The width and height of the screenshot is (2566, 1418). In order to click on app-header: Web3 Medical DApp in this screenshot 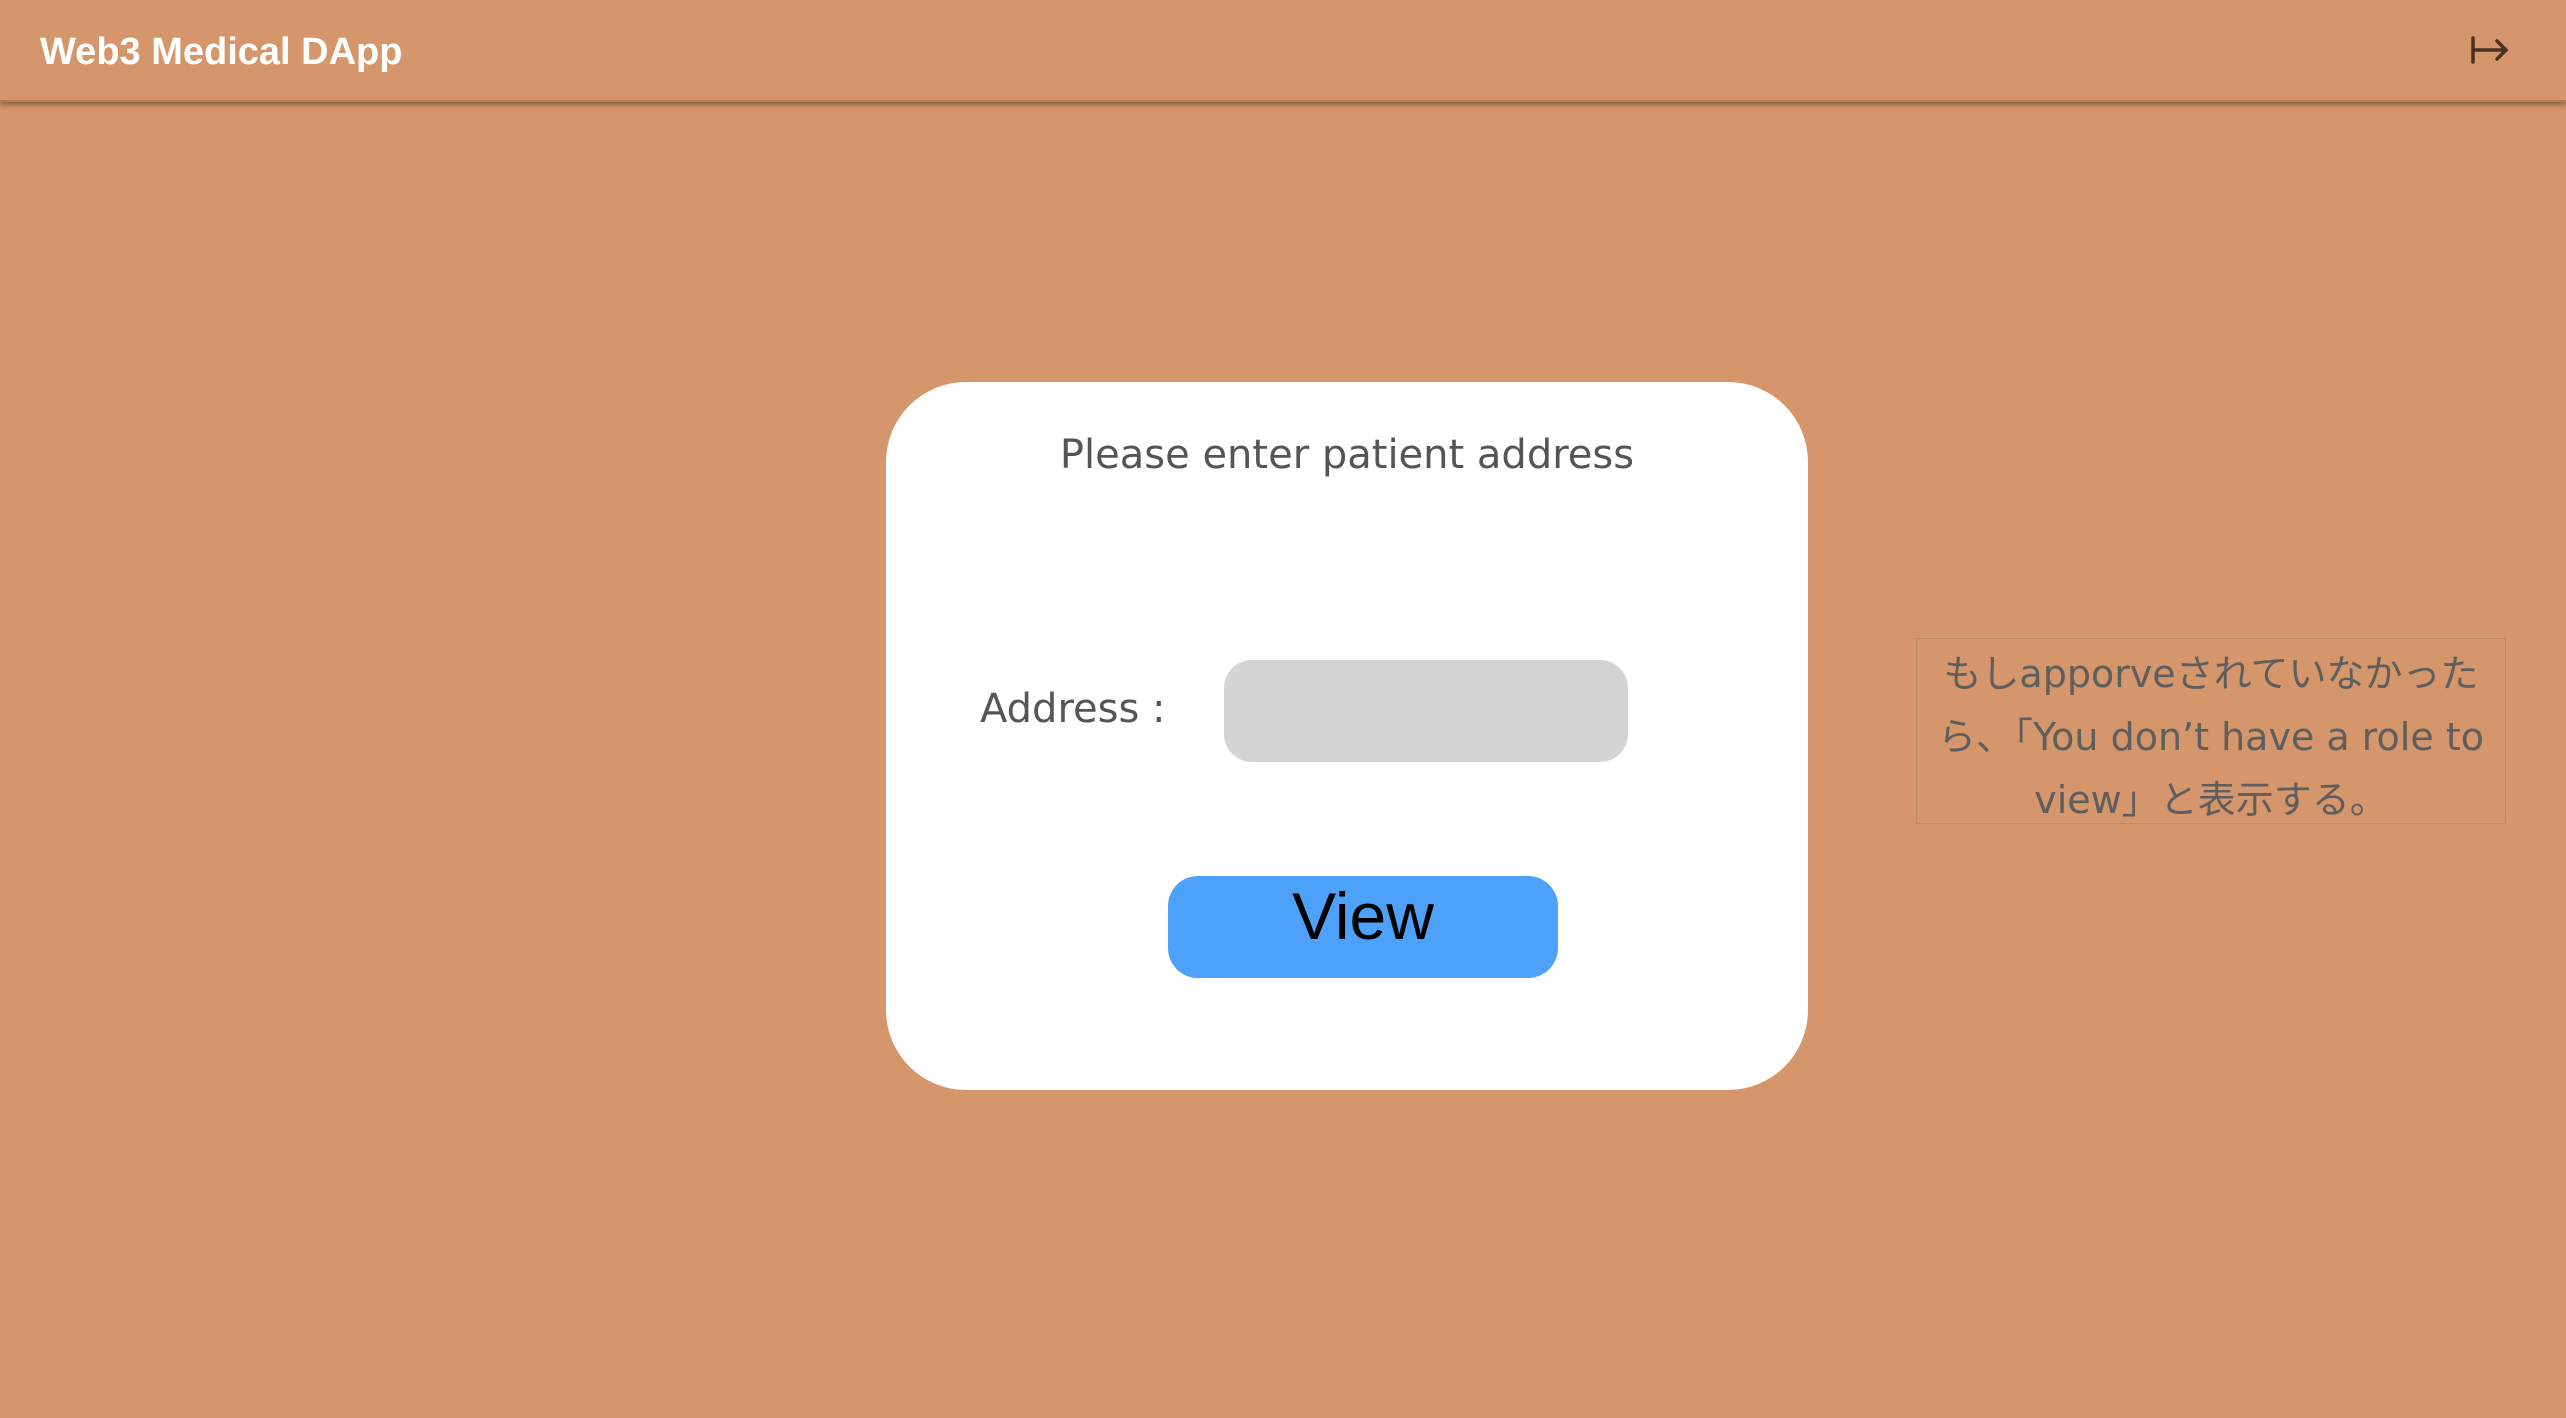, I will do `click(1283, 51)`.